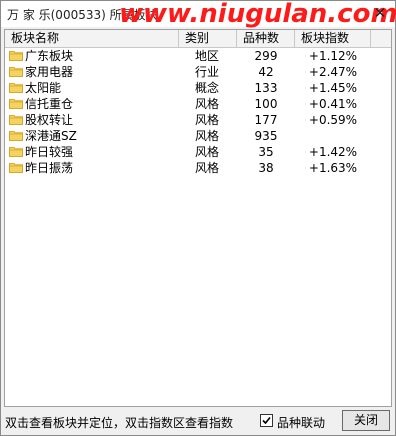 This screenshot has width=396, height=436. Describe the element at coordinates (266, 152) in the screenshot. I see `sector-count: 35` at that location.